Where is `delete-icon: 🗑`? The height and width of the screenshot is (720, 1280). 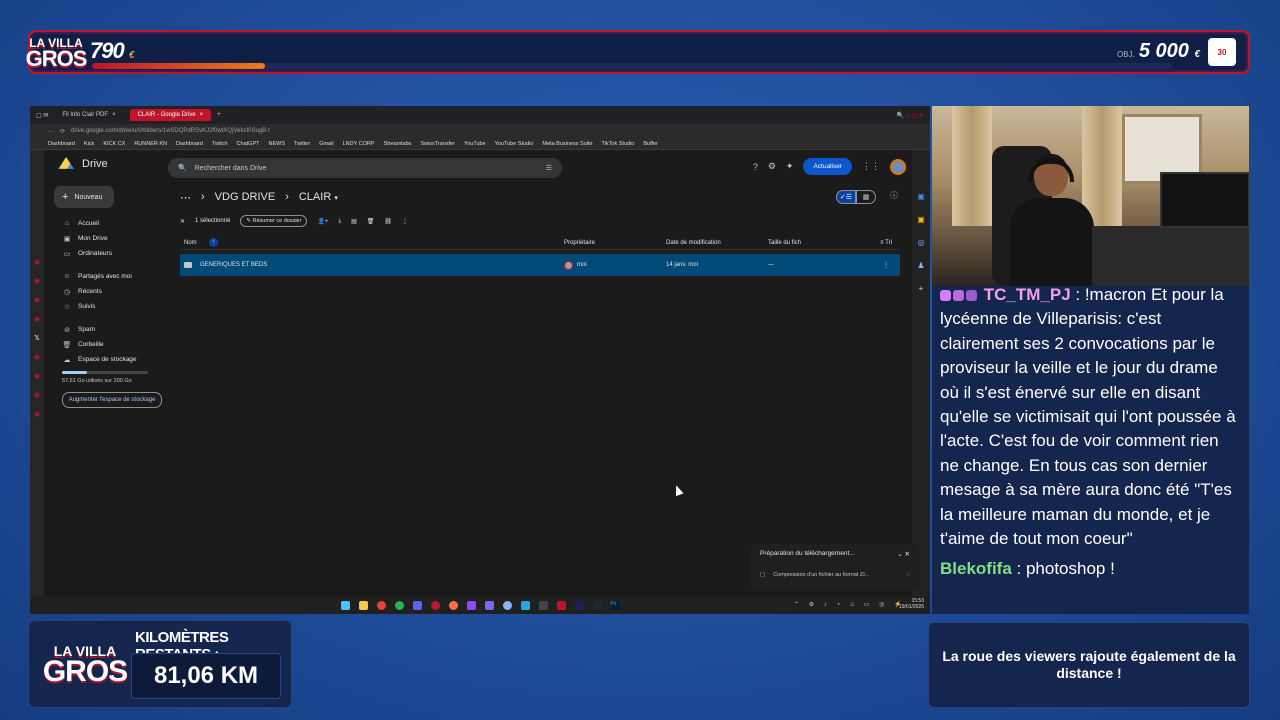 delete-icon: 🗑 is located at coordinates (371, 221).